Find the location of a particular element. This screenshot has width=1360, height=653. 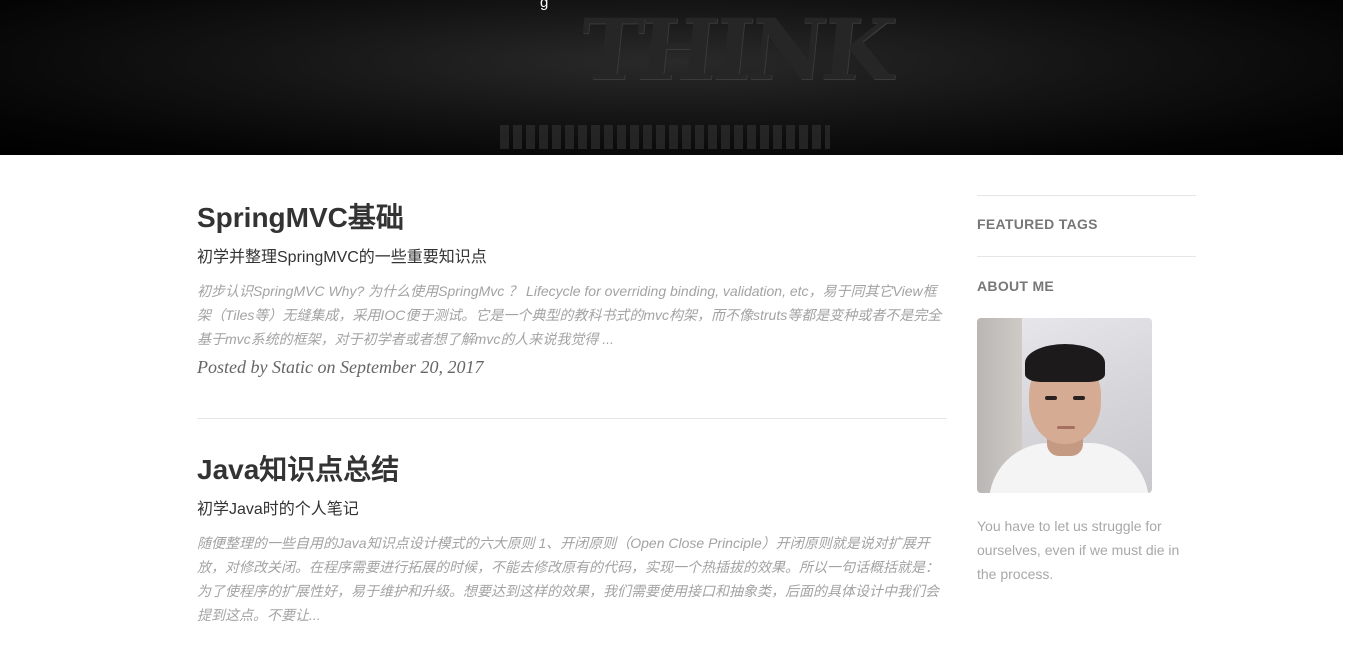

avatar is located at coordinates (1064, 405).